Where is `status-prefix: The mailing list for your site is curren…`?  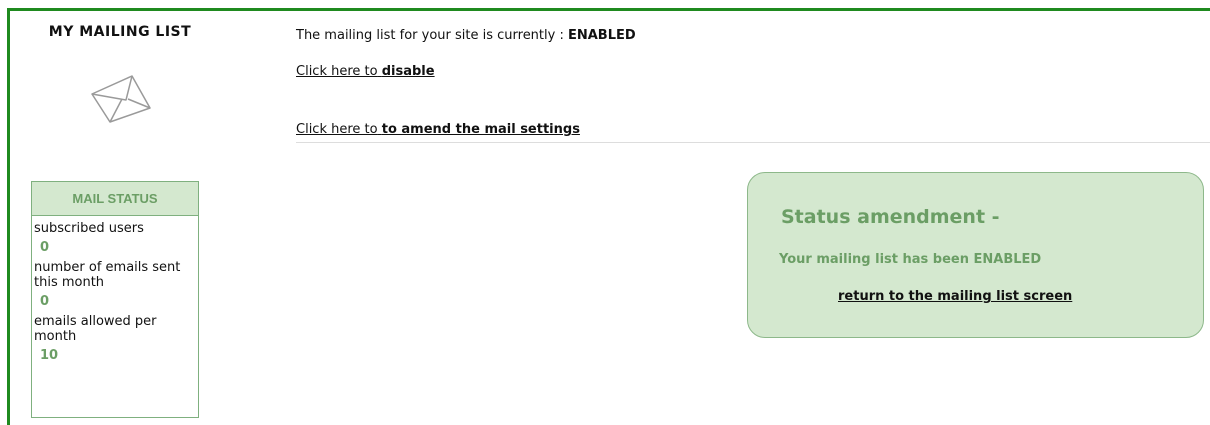 status-prefix: The mailing list for your site is curren… is located at coordinates (430, 35).